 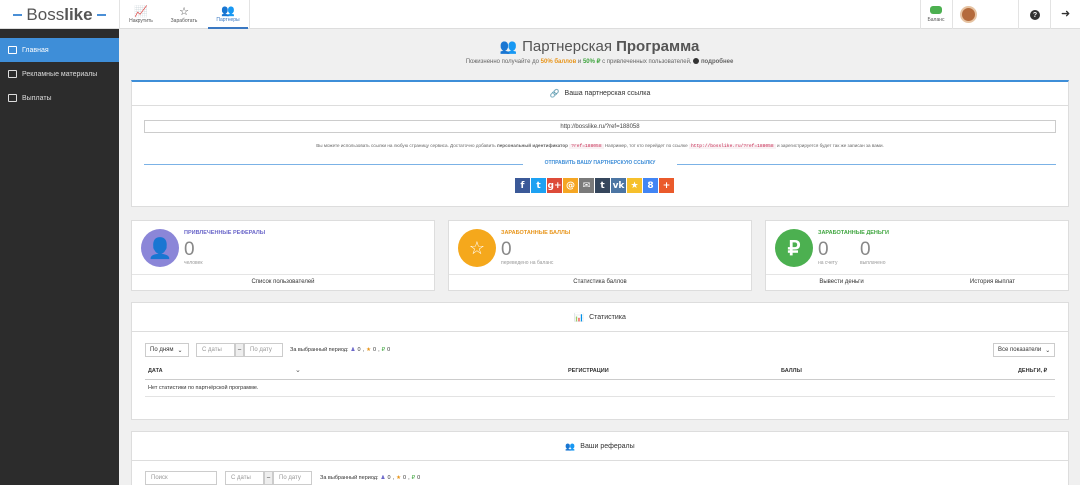 I want to click on tumblr-icon: t, so click(x=602, y=185).